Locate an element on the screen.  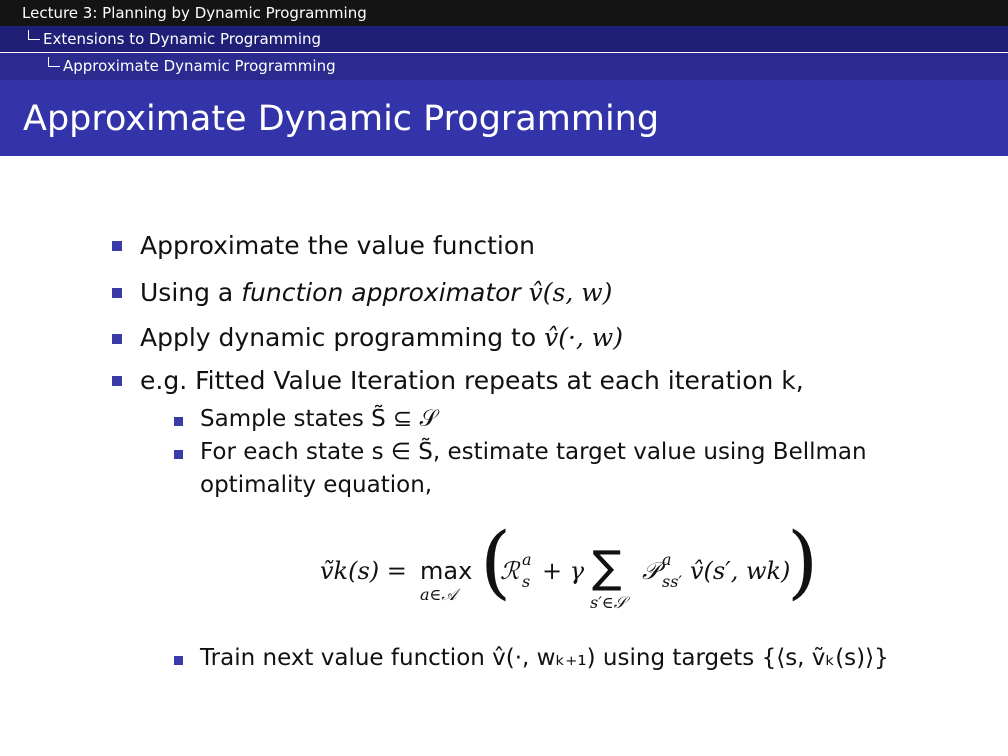
nav-section: Extensions to Dynamic Programming is located at coordinates (504, 39).